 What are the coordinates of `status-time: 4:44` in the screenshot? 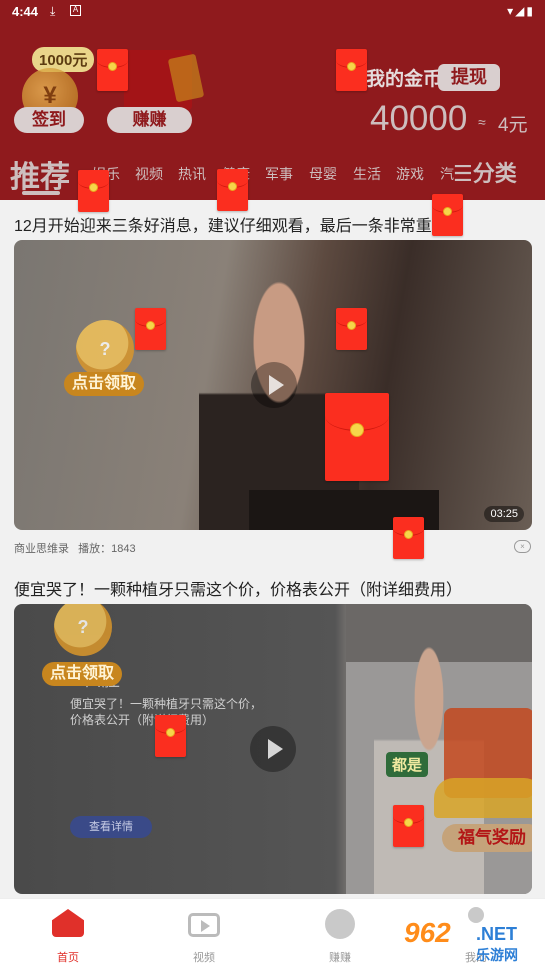 It's located at (25, 11).